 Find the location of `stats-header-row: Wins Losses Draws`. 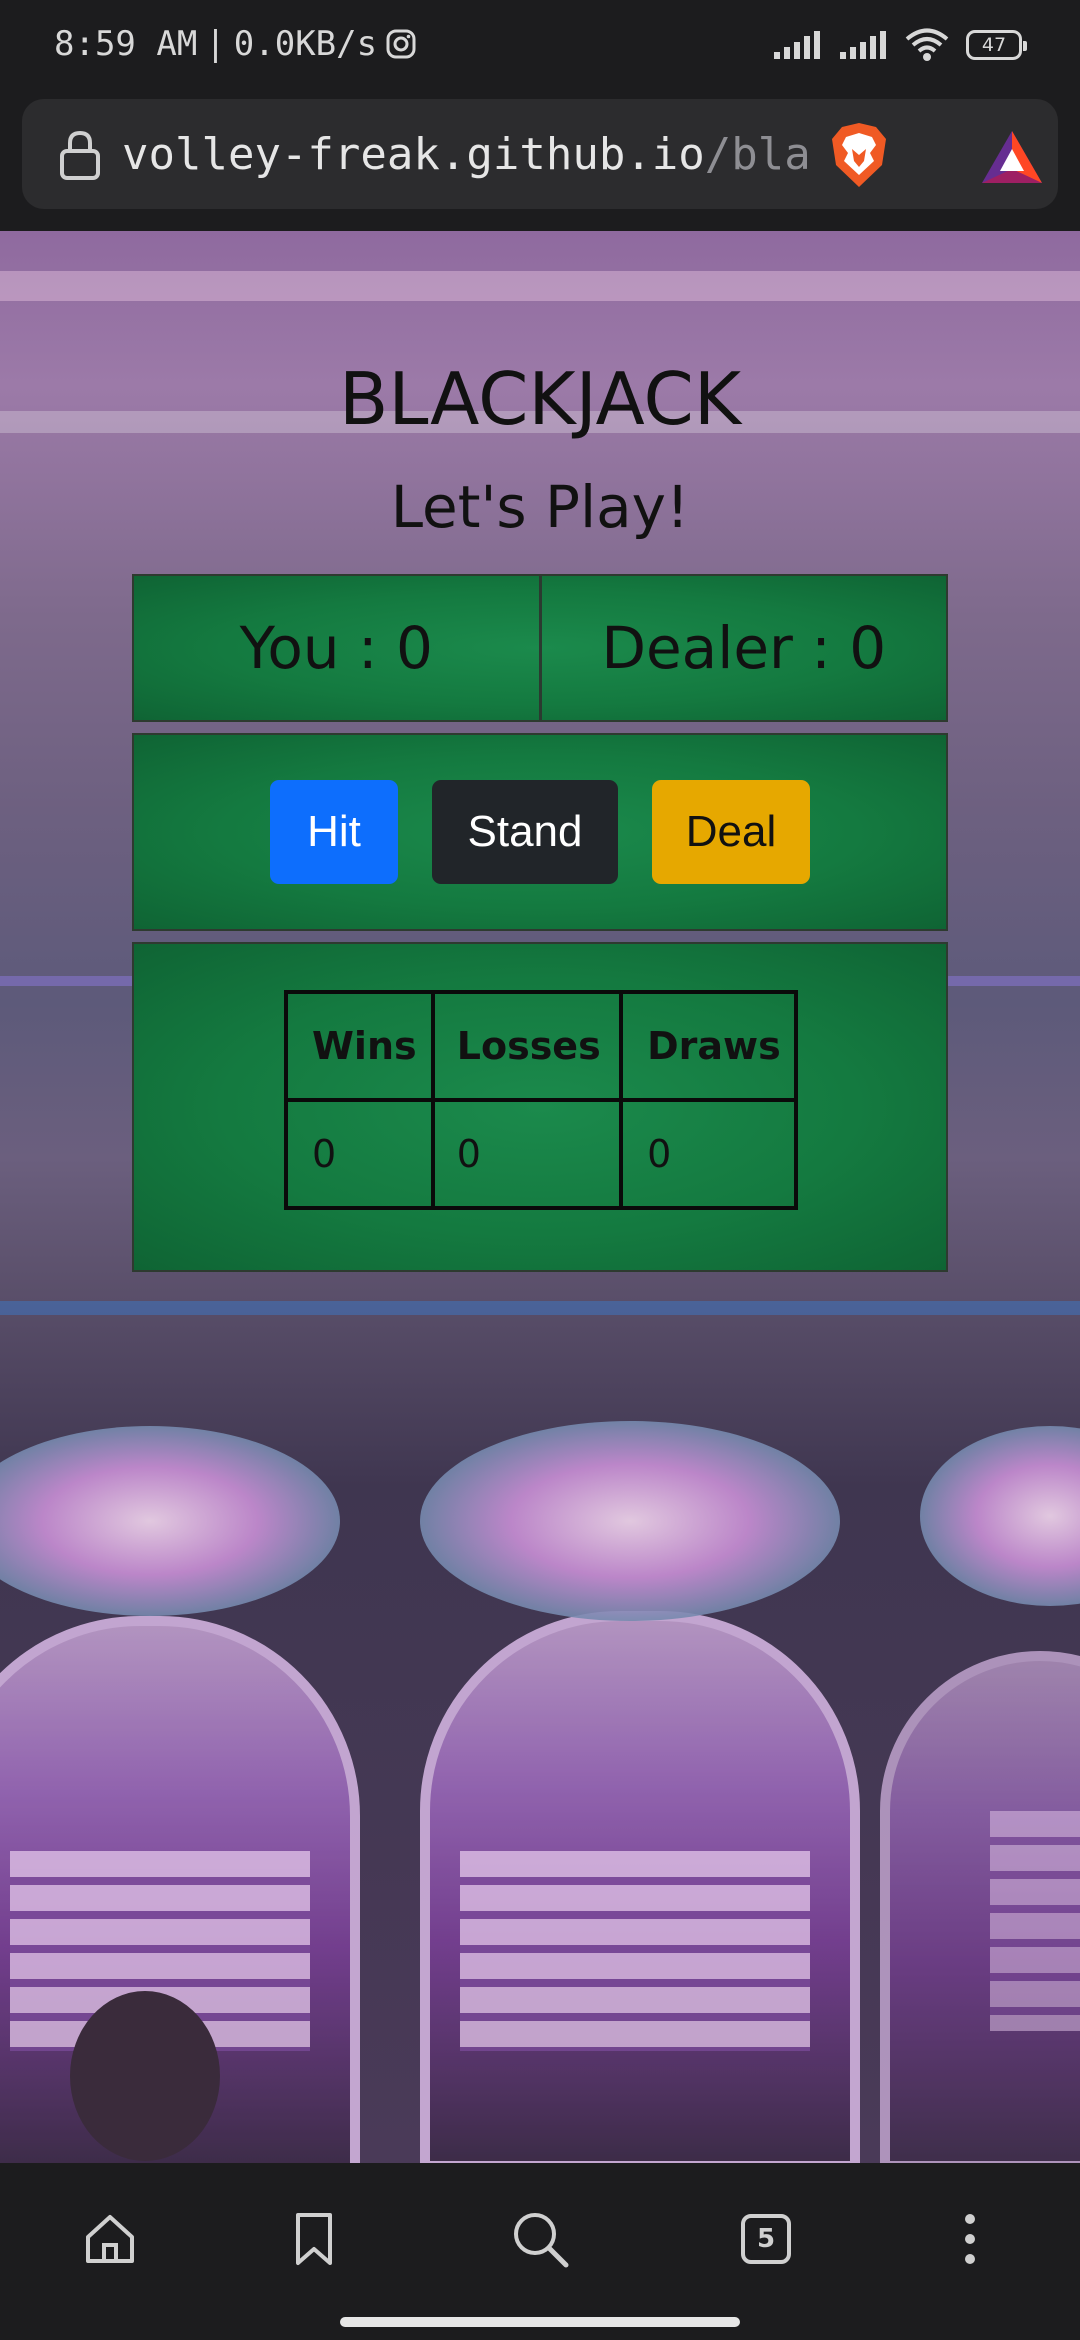

stats-header-row: Wins Losses Draws is located at coordinates (541, 1046).